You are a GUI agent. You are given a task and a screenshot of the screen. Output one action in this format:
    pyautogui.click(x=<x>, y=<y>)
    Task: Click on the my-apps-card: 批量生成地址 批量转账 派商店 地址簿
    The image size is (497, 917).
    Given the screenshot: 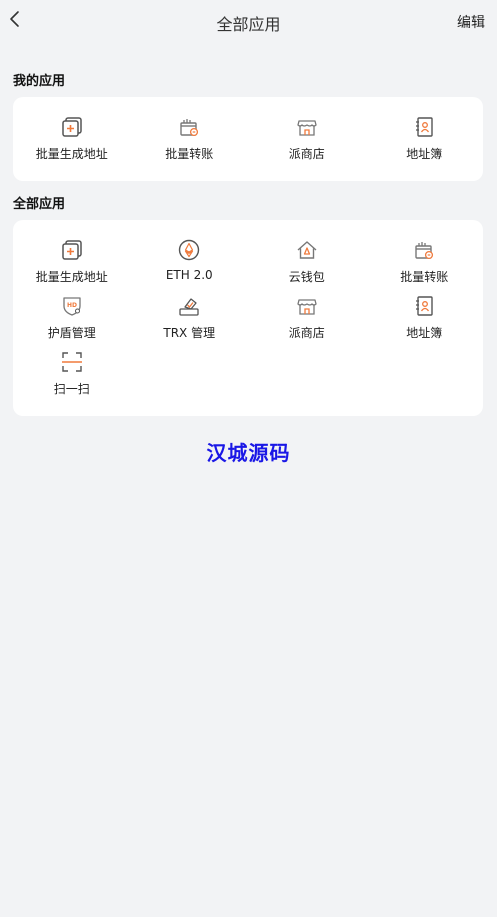 What is the action you would take?
    pyautogui.click(x=248, y=139)
    